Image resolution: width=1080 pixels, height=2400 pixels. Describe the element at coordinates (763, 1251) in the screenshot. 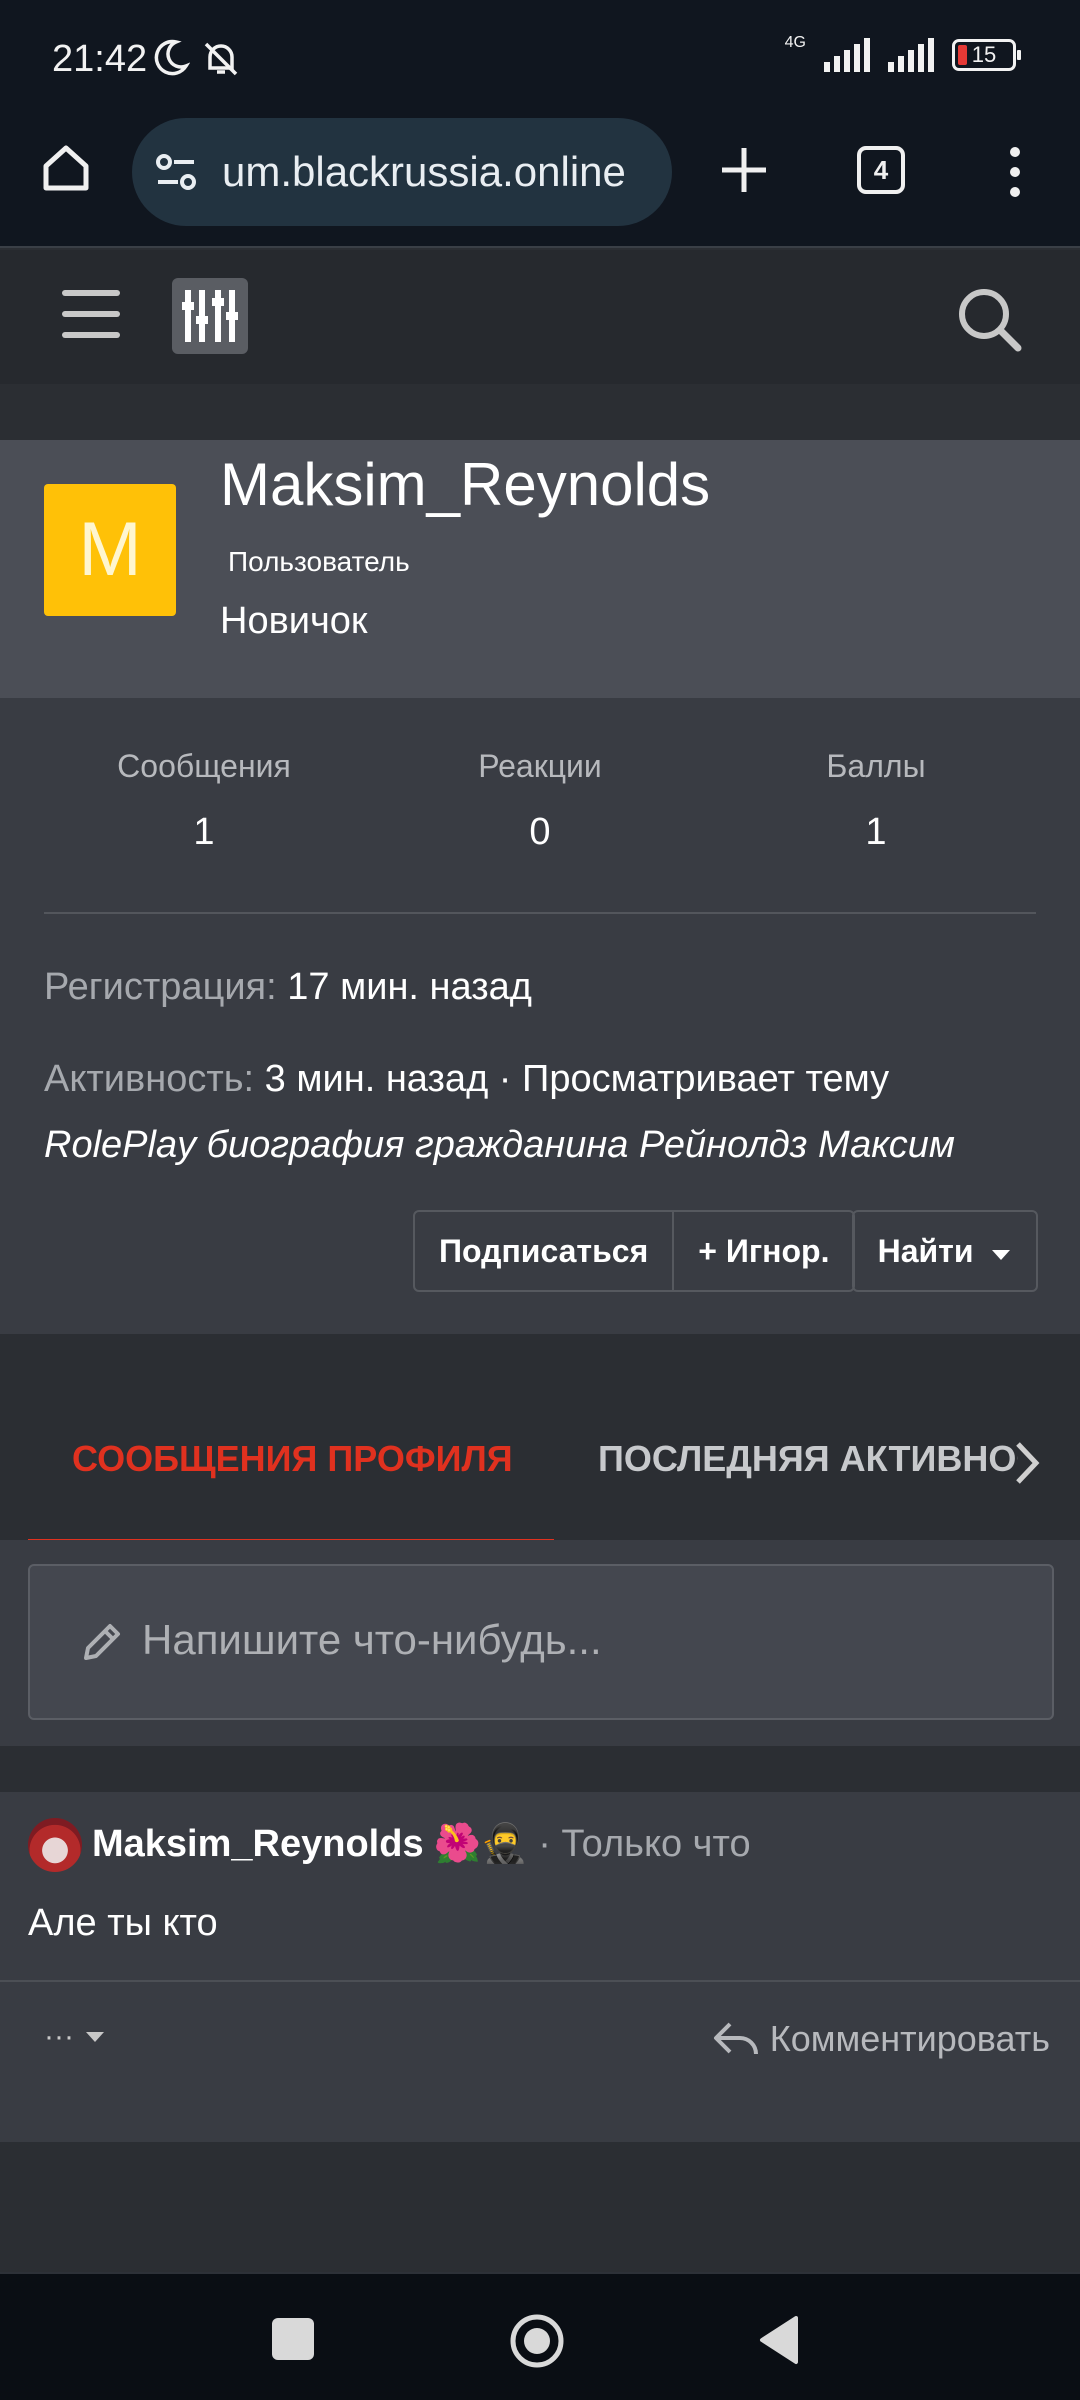

I see `ignore-button: + Игнор.` at that location.